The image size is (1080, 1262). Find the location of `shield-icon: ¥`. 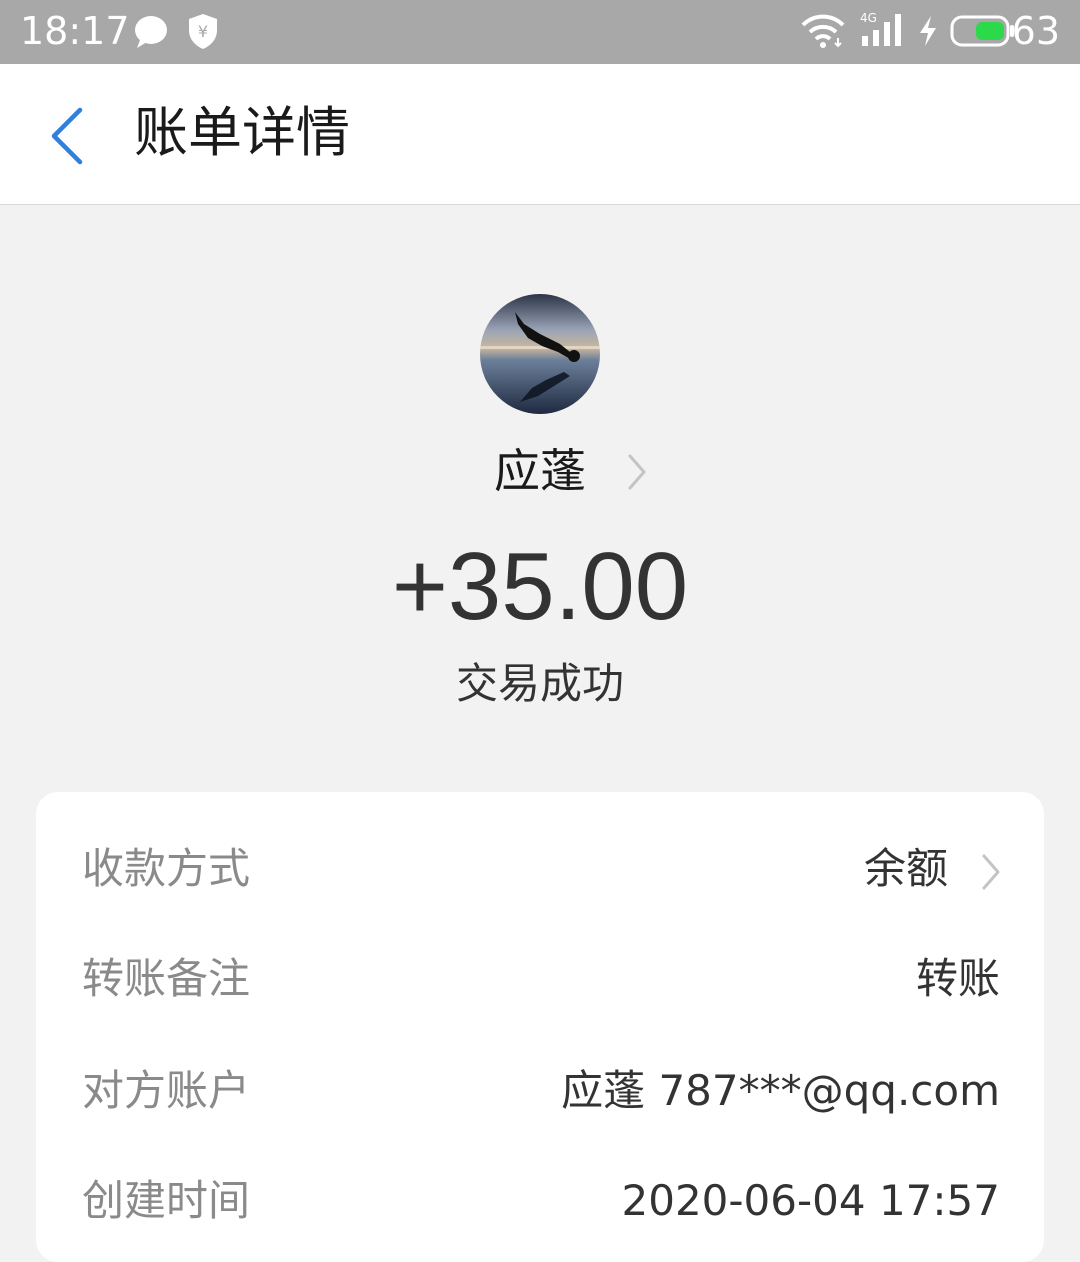

shield-icon: ¥ is located at coordinates (203, 31).